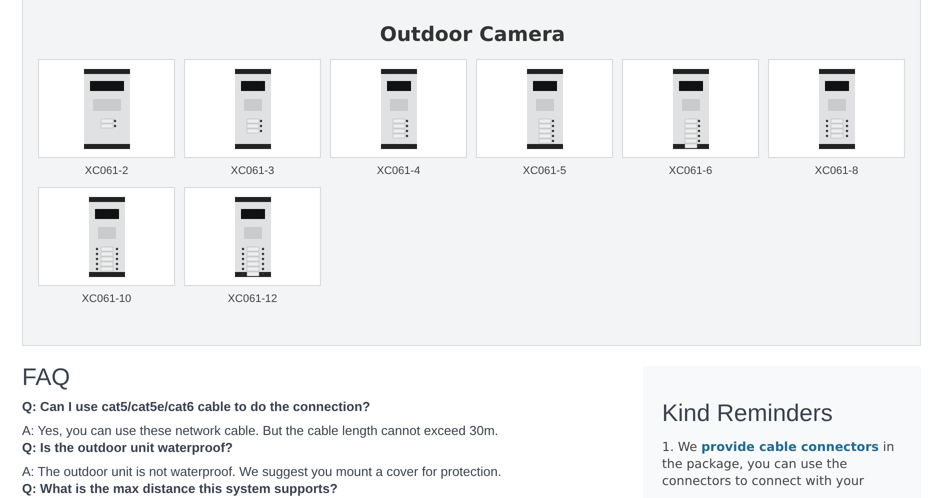  I want to click on faq-answer: A: The outdoor unit is not waterproof. We suggest you mount a cover for protection., so click(262, 471).